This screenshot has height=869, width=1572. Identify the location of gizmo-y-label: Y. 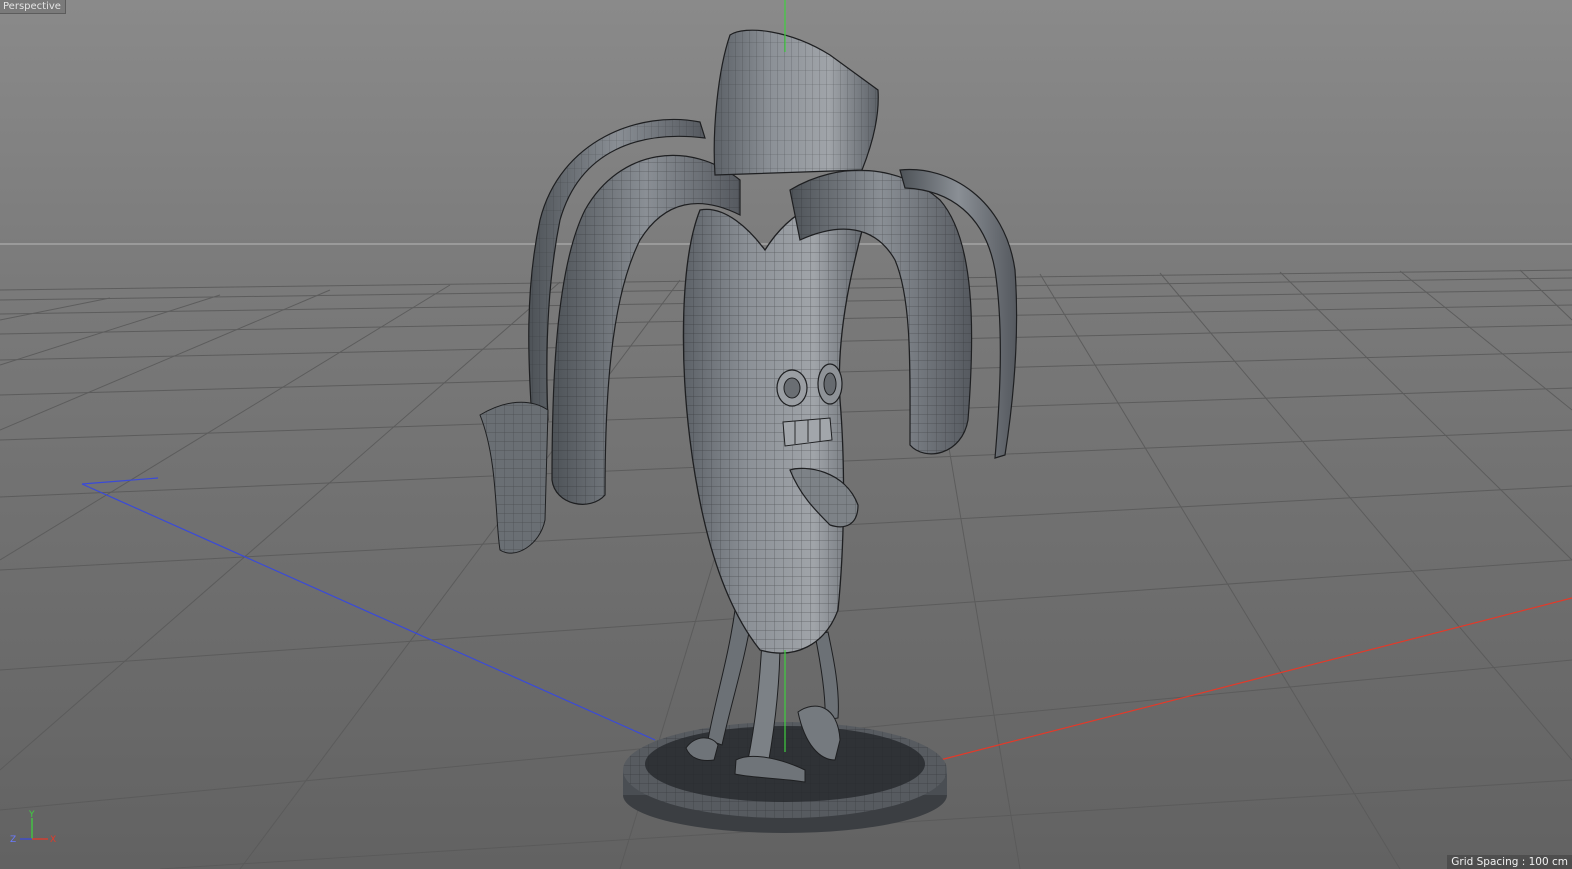
(31, 815).